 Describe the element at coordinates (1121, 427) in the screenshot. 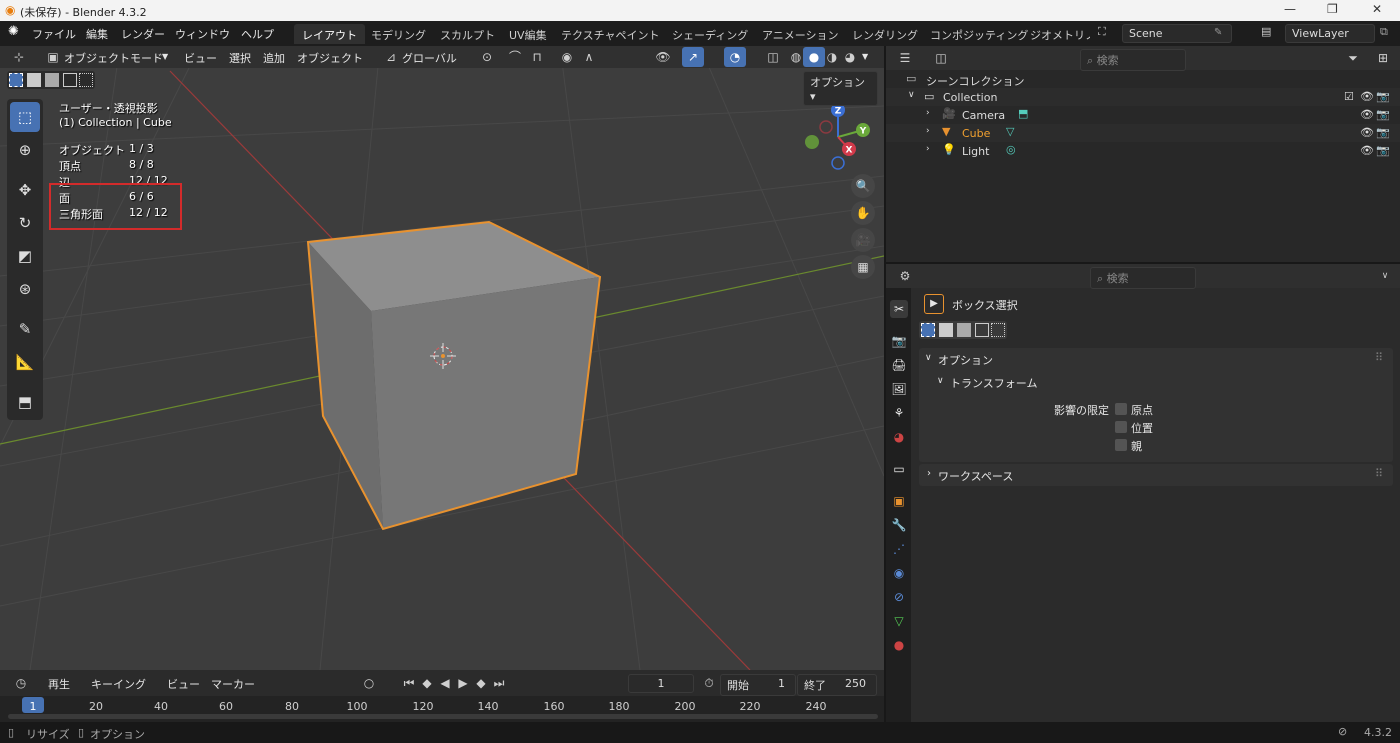

I see `affect-locations-checkbox` at that location.